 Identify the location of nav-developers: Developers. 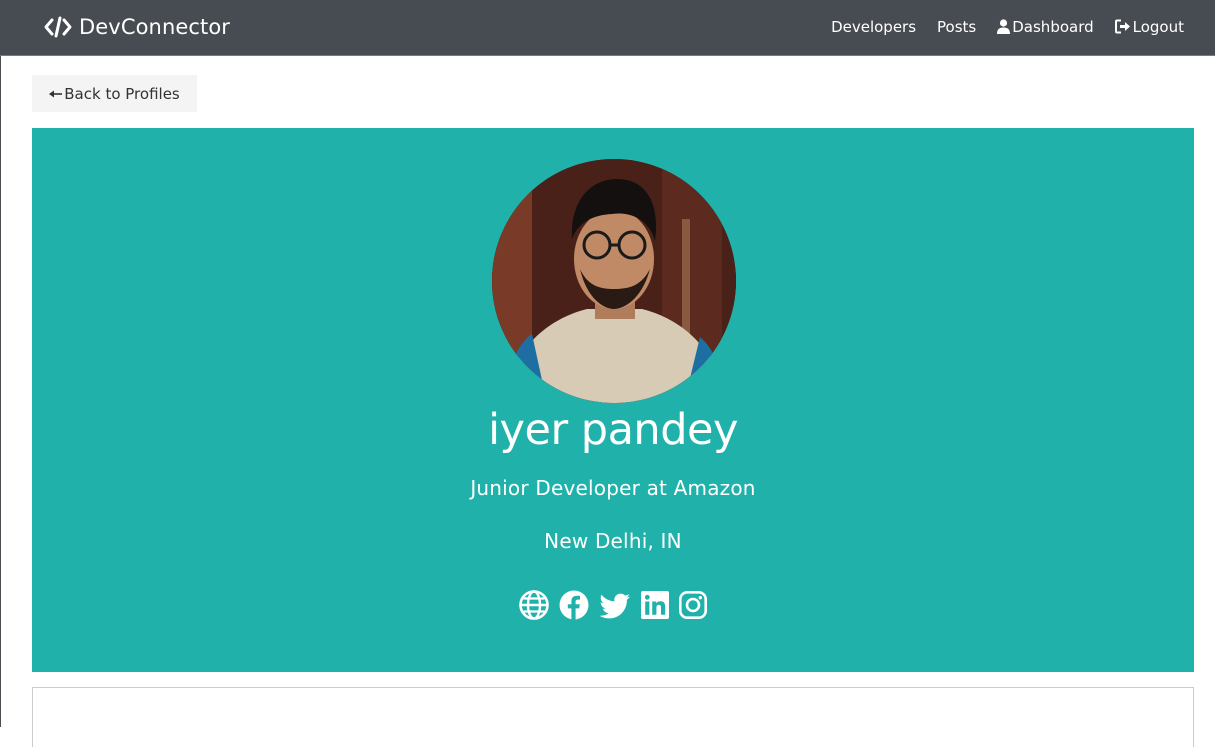
(873, 27).